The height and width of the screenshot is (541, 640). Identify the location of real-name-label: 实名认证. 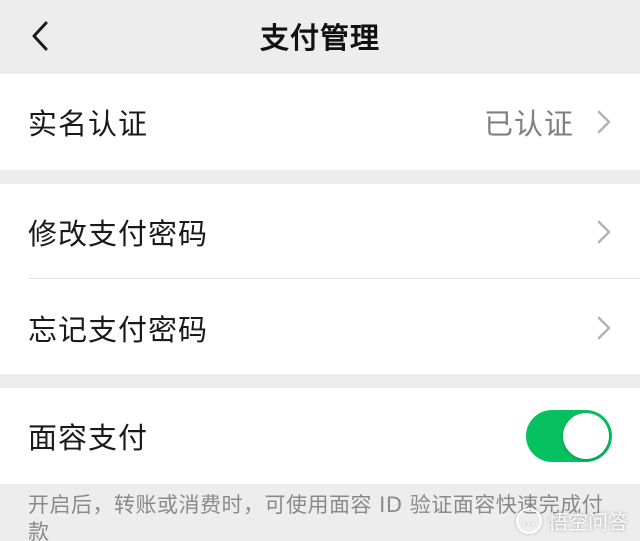
(88, 124).